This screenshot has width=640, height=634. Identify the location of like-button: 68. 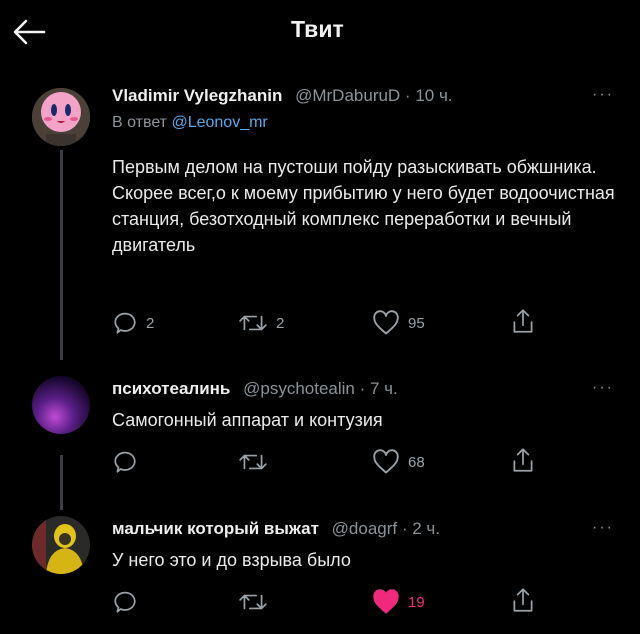
(398, 462).